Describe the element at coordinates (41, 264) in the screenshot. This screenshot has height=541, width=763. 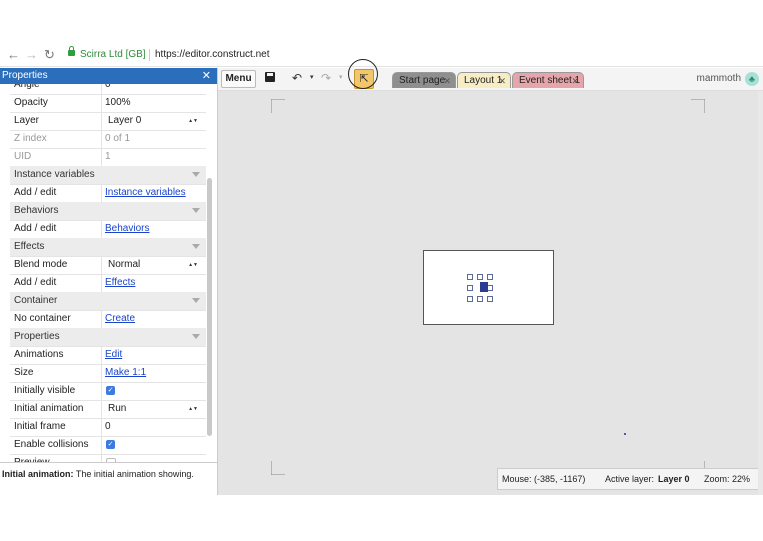
I see `property-name: Blend mode` at that location.